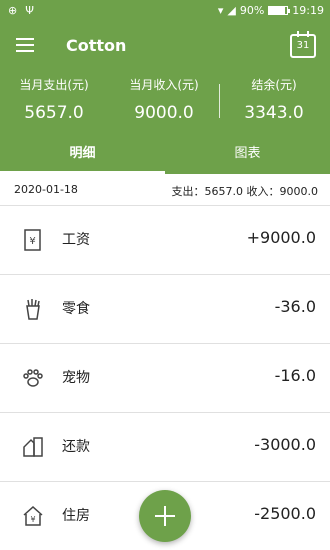 The image size is (330, 550). I want to click on summary-divider, so click(219, 101).